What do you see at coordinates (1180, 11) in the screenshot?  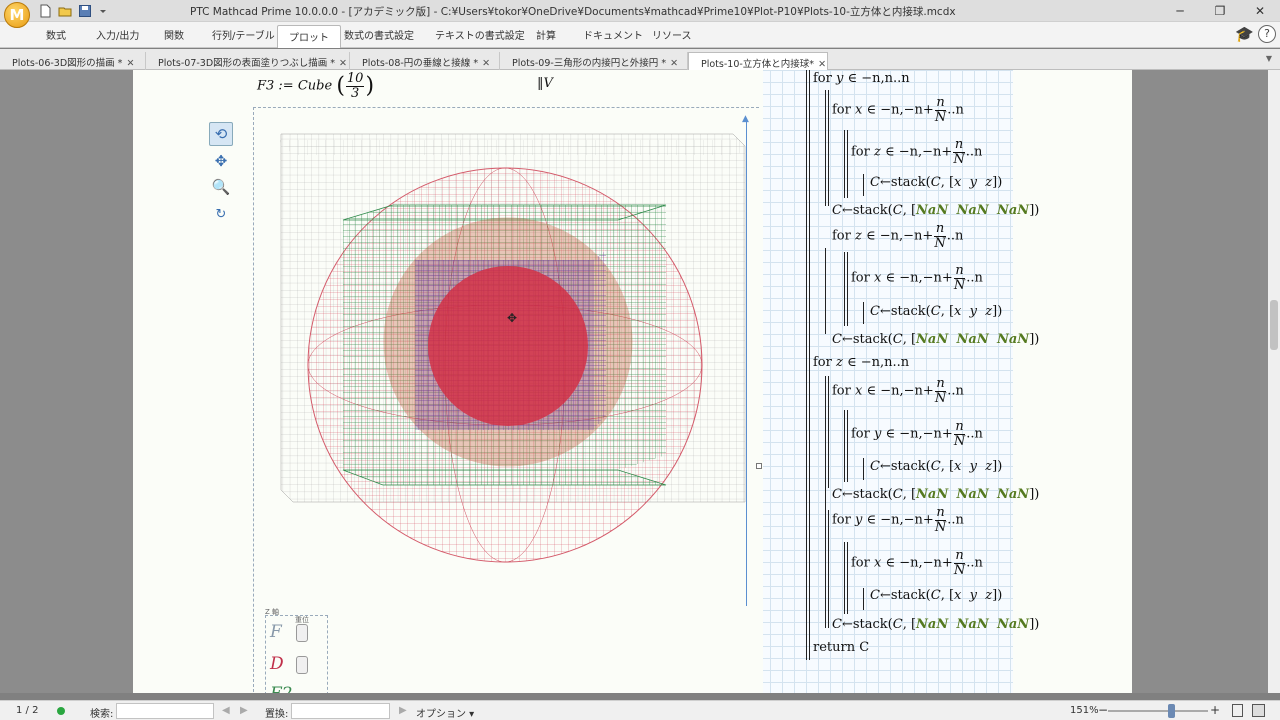 I see `minimize-button: ─` at bounding box center [1180, 11].